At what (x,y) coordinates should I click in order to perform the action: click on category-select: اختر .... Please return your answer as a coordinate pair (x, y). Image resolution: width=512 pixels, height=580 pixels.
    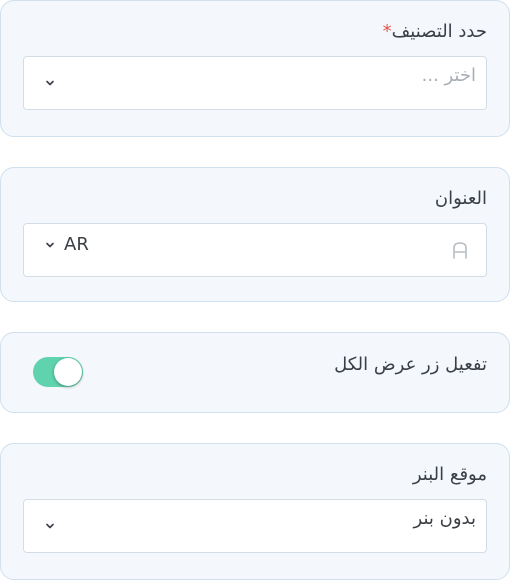
    Looking at the image, I should click on (255, 83).